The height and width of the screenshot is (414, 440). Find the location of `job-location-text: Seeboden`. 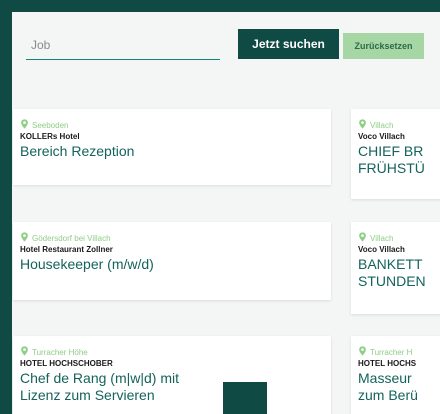

job-location-text: Seeboden is located at coordinates (50, 125).